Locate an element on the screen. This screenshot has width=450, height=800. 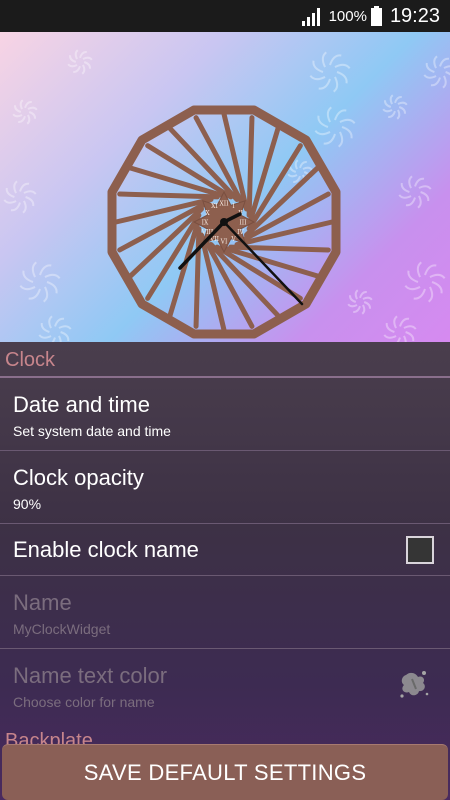
item-summary: 90% is located at coordinates (27, 504).